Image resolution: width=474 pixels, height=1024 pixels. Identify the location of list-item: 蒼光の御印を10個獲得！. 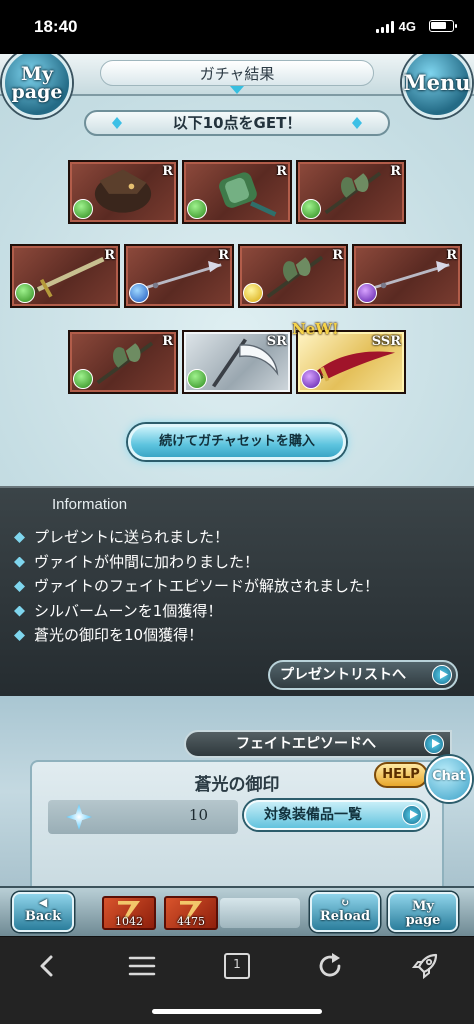
(196, 636).